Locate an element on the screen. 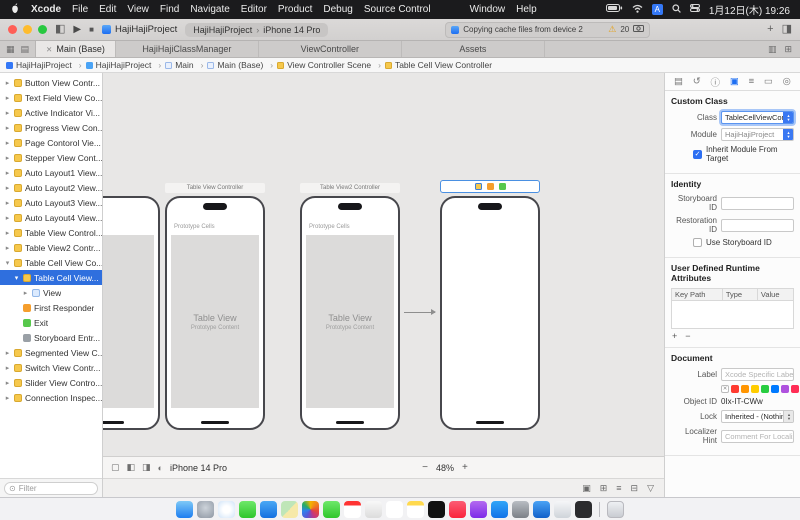 Image resolution: width=800 pixels, height=520 pixels. color-swatch-red is located at coordinates (735, 389).